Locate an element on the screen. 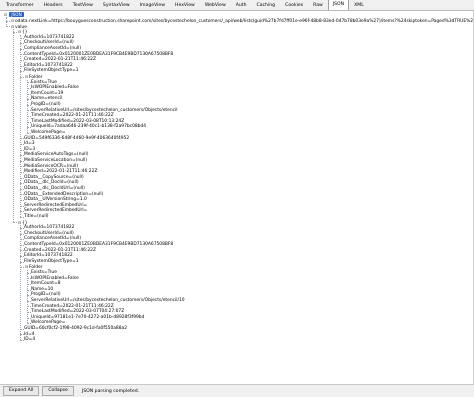  tab-xml: XML is located at coordinates (359, 5).